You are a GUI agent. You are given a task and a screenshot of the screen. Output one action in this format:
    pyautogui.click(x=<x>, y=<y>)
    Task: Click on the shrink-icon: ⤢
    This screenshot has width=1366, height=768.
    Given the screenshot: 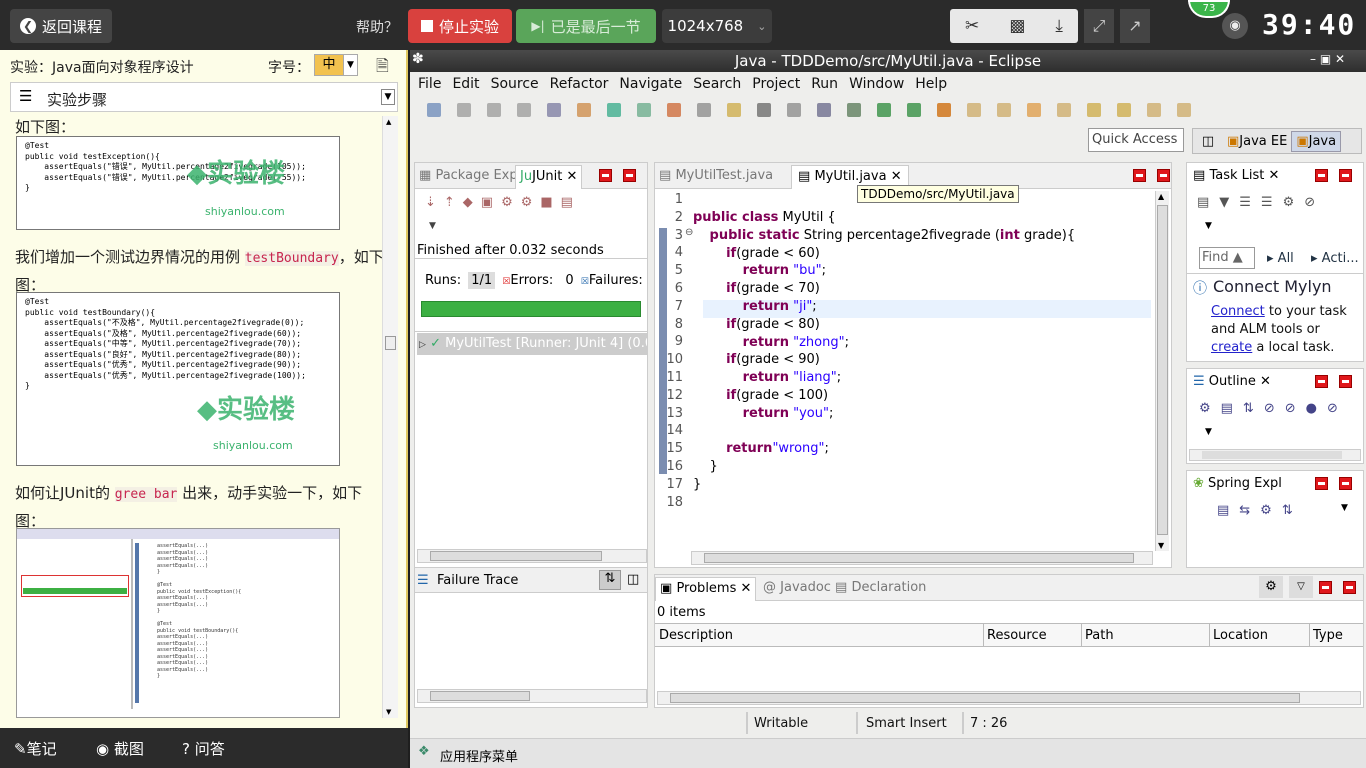 What is the action you would take?
    pyautogui.click(x=1099, y=26)
    